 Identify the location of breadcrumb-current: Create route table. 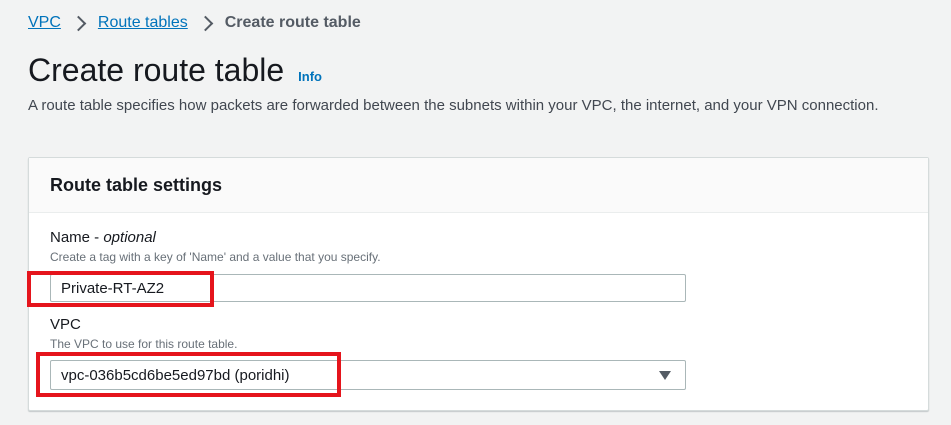
(292, 22).